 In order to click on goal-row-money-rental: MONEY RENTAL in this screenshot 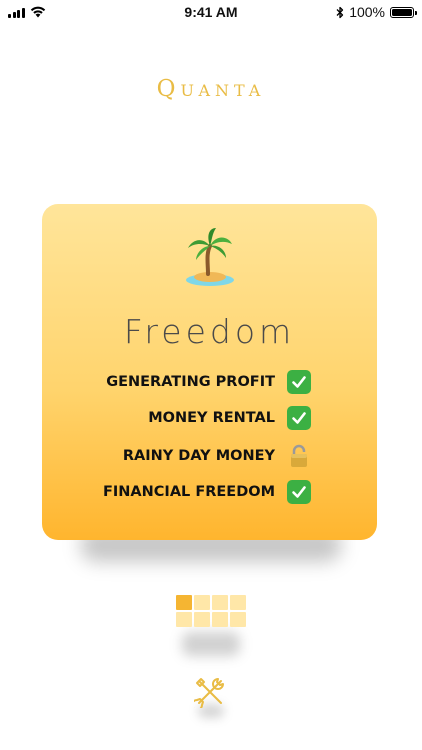, I will do `click(229, 418)`.